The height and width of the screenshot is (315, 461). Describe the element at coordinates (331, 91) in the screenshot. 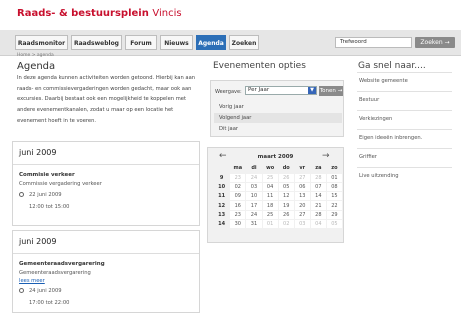

I see `show-button: Tonen →` at that location.